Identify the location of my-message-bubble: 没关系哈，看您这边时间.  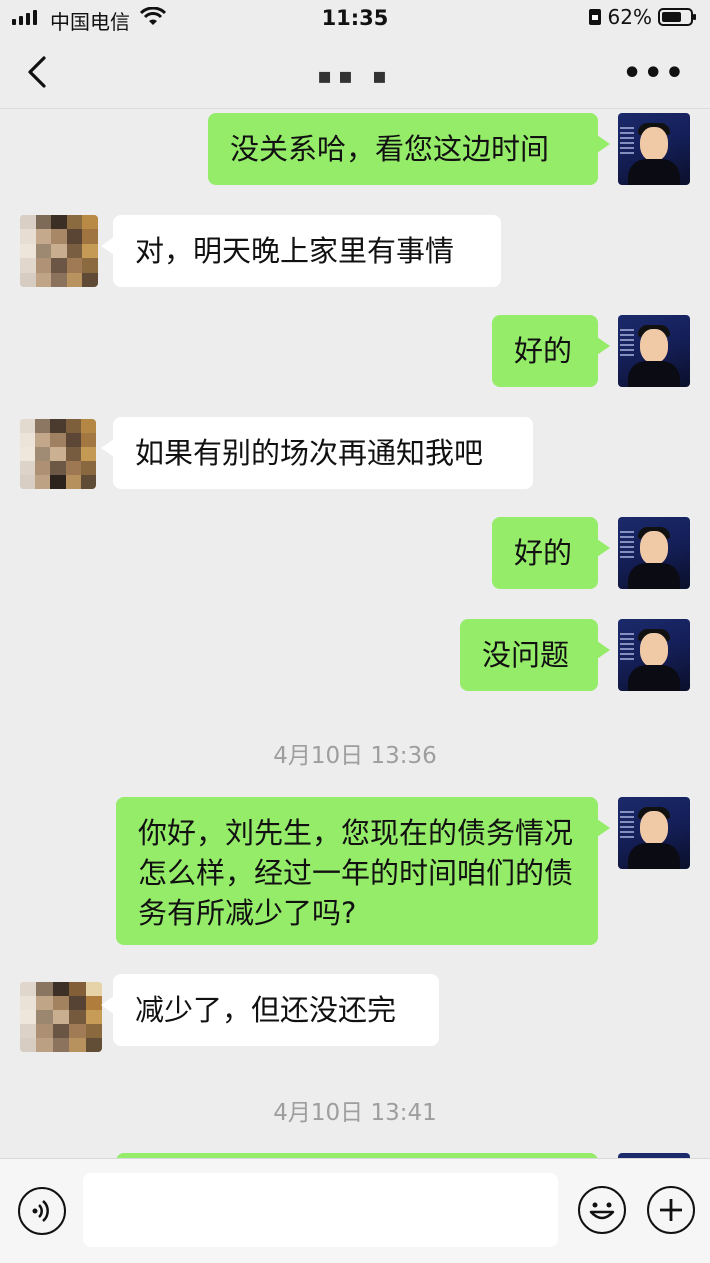
(409, 149).